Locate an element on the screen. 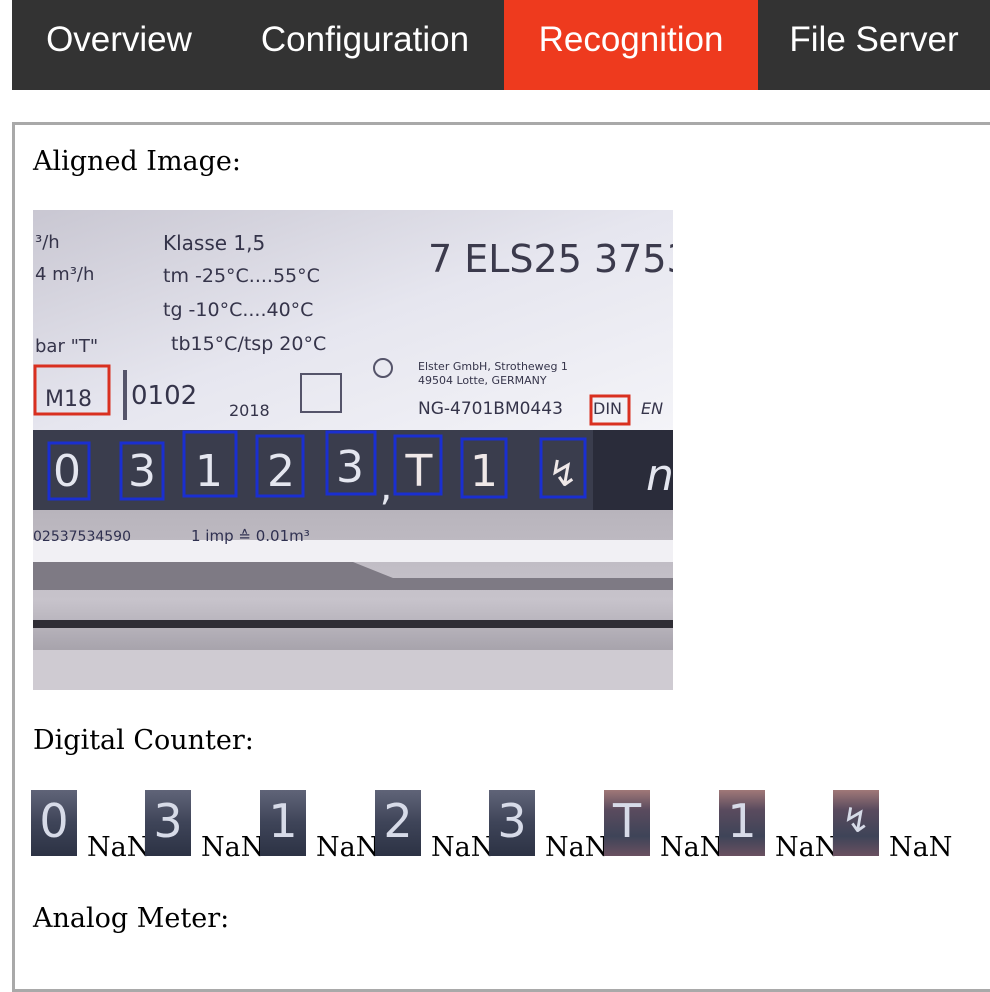 This screenshot has width=990, height=992. plate-tm: tm -25°C....55°C is located at coordinates (241, 276).